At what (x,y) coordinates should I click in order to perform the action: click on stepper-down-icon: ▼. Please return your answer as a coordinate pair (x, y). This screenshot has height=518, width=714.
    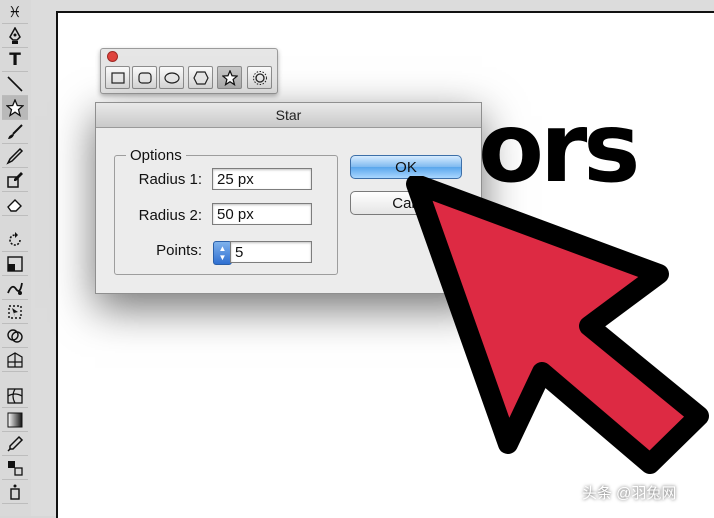
    Looking at the image, I should click on (223, 257).